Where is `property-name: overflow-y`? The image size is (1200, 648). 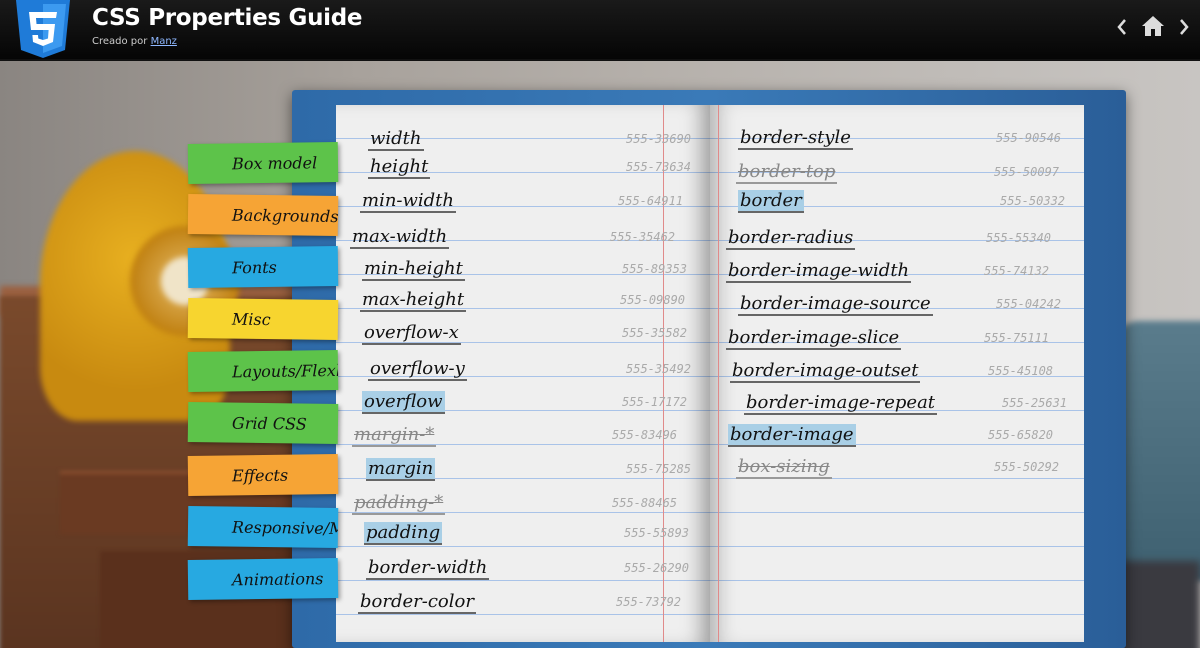
property-name: overflow-y is located at coordinates (417, 369).